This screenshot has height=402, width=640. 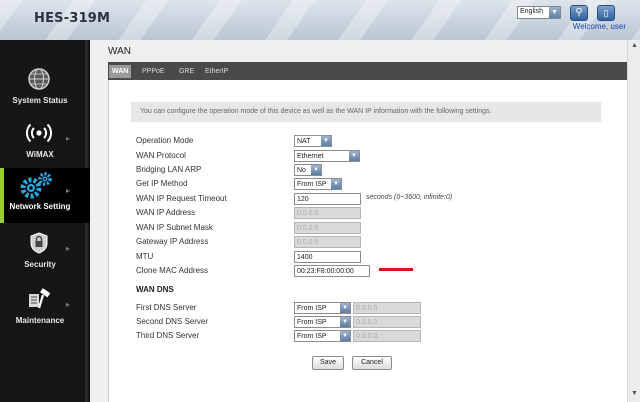 I want to click on first-dns-method-select: From ISP ▼, so click(x=322, y=308).